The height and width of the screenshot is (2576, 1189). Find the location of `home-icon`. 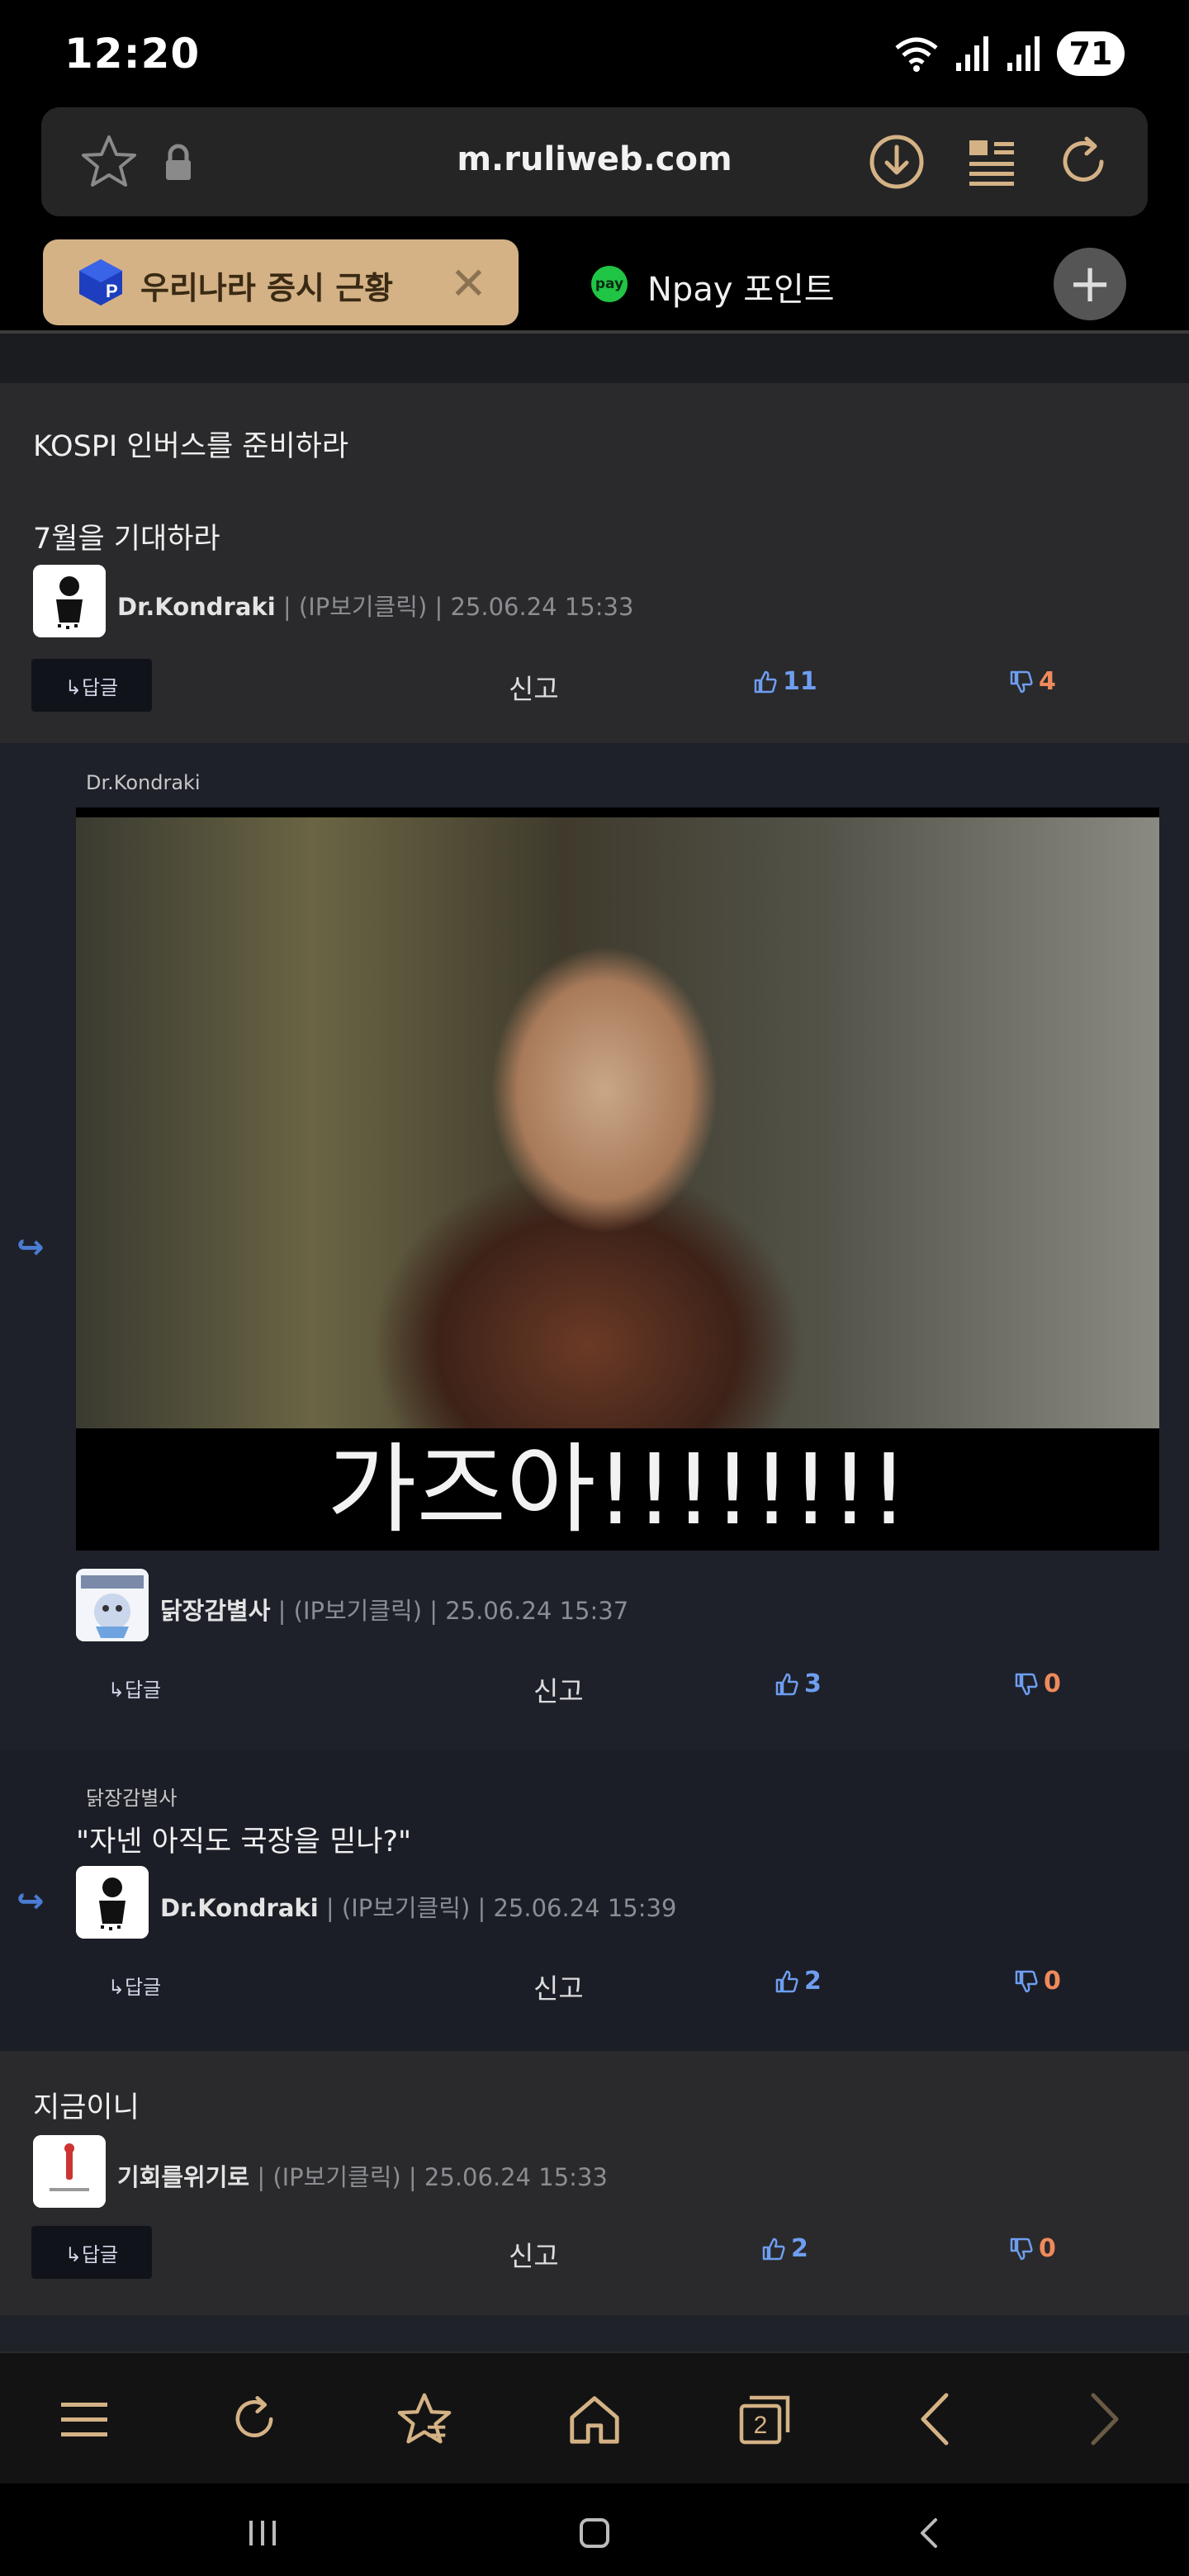

home-icon is located at coordinates (594, 2419).